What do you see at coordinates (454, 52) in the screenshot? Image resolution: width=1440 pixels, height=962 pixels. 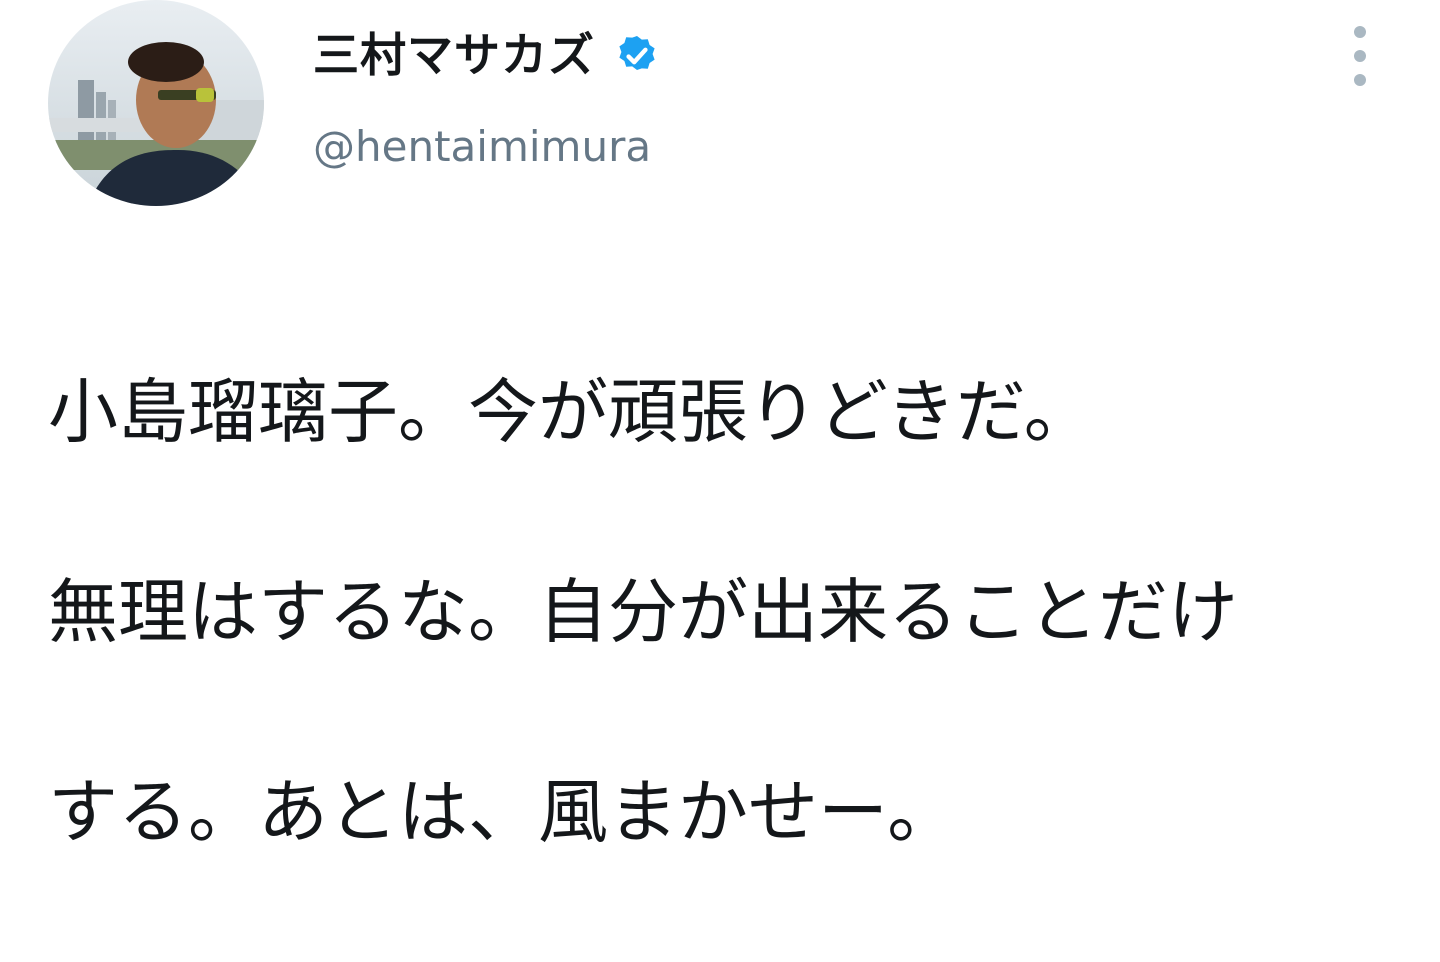 I see `display-name: 三村マサカズ` at bounding box center [454, 52].